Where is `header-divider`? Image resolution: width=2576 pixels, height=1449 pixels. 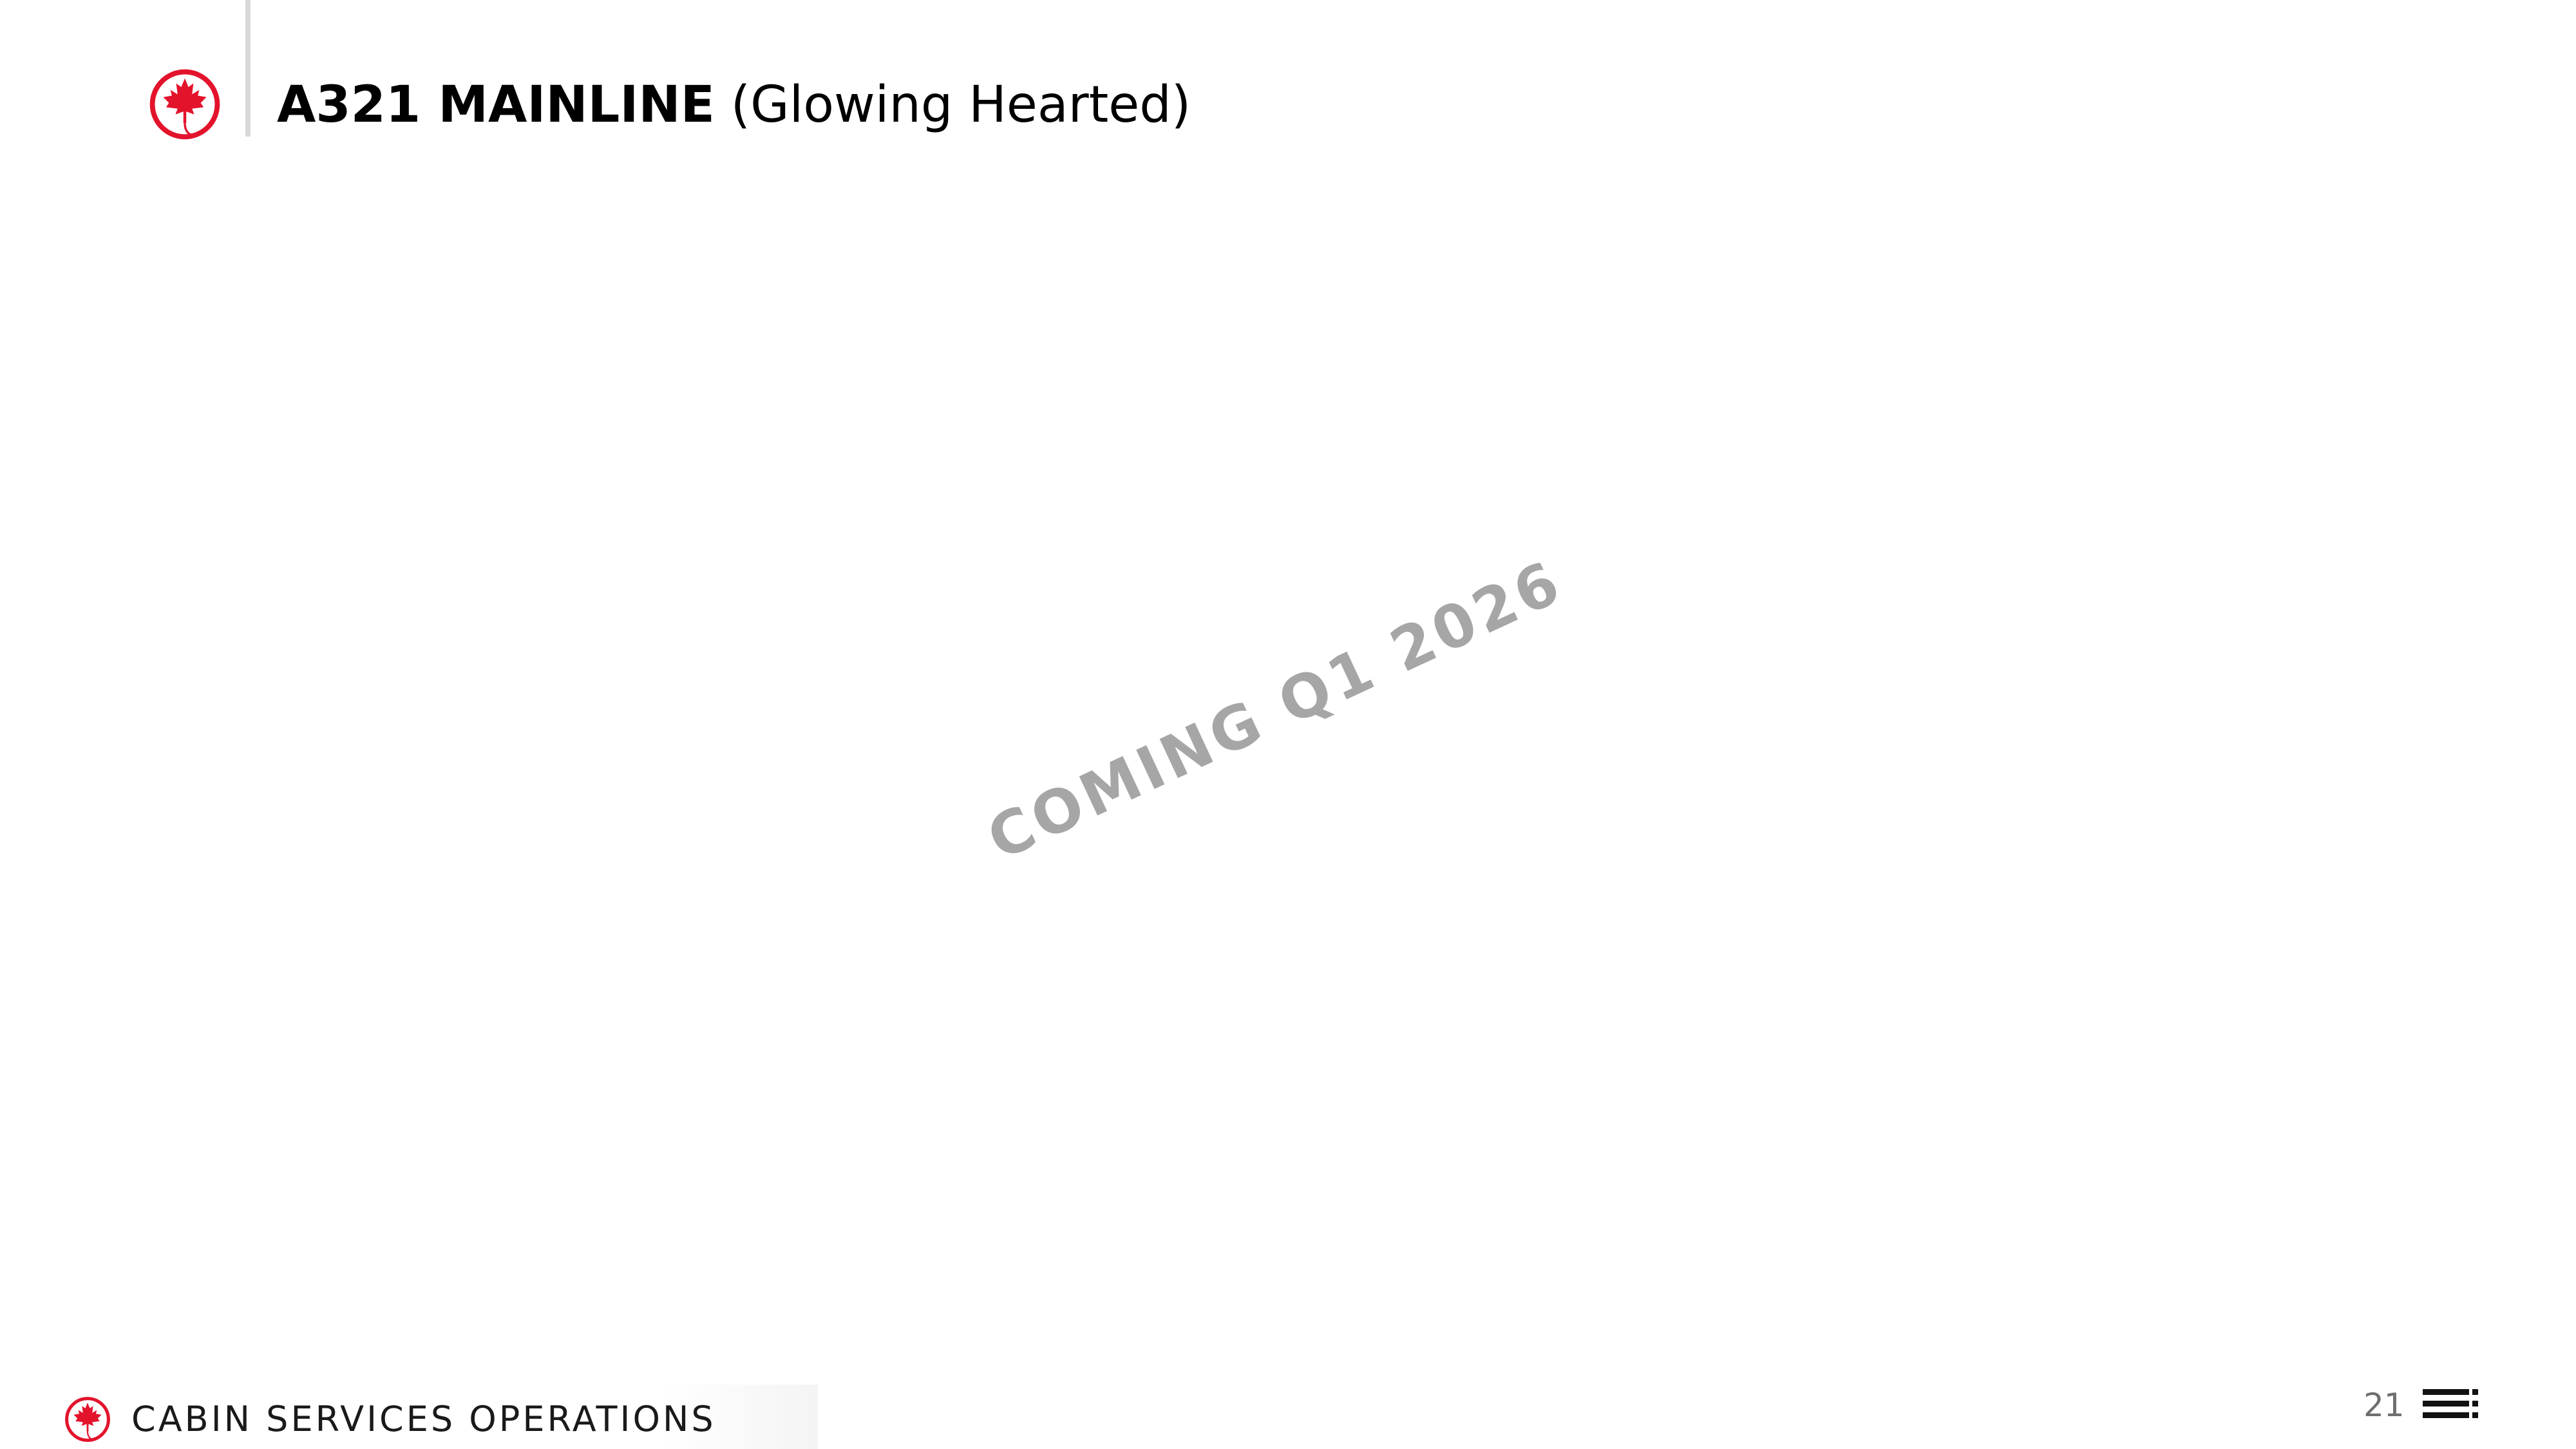 header-divider is located at coordinates (248, 68).